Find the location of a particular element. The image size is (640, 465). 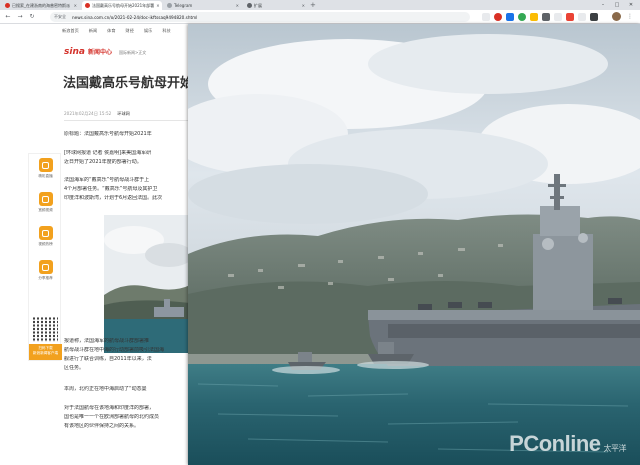

side-tool-label: 精彩直播 is located at coordinates (45, 176).